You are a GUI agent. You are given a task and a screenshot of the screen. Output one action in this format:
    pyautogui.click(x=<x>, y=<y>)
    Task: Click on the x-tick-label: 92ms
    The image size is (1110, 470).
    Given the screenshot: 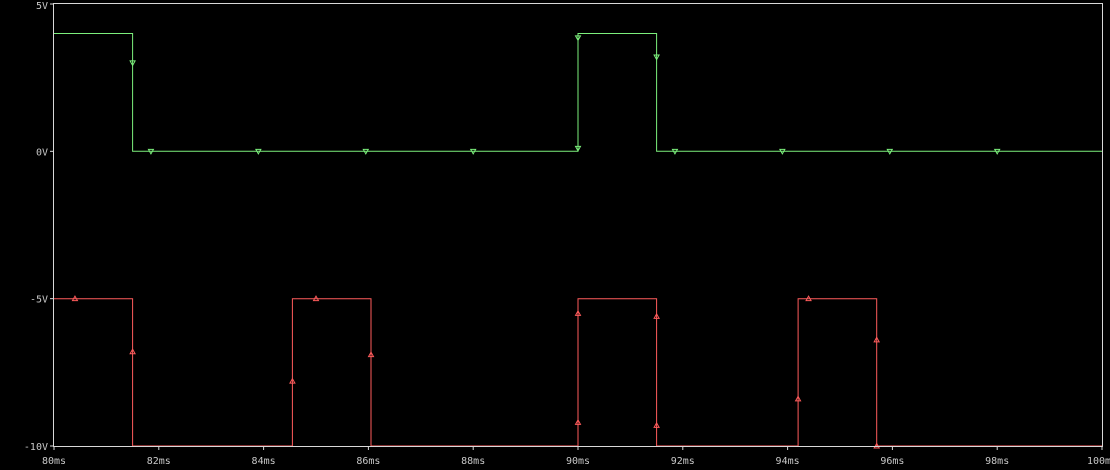 What is the action you would take?
    pyautogui.click(x=683, y=461)
    